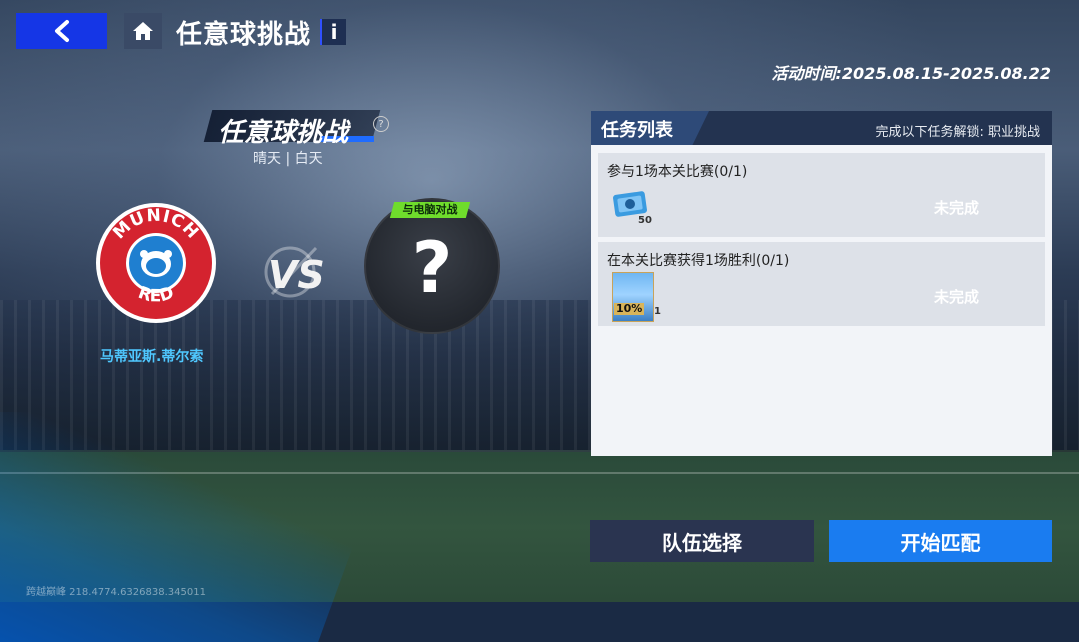 The image size is (1079, 642). What do you see at coordinates (288, 159) in the screenshot?
I see `weather-info: 晴天 | 白天` at bounding box center [288, 159].